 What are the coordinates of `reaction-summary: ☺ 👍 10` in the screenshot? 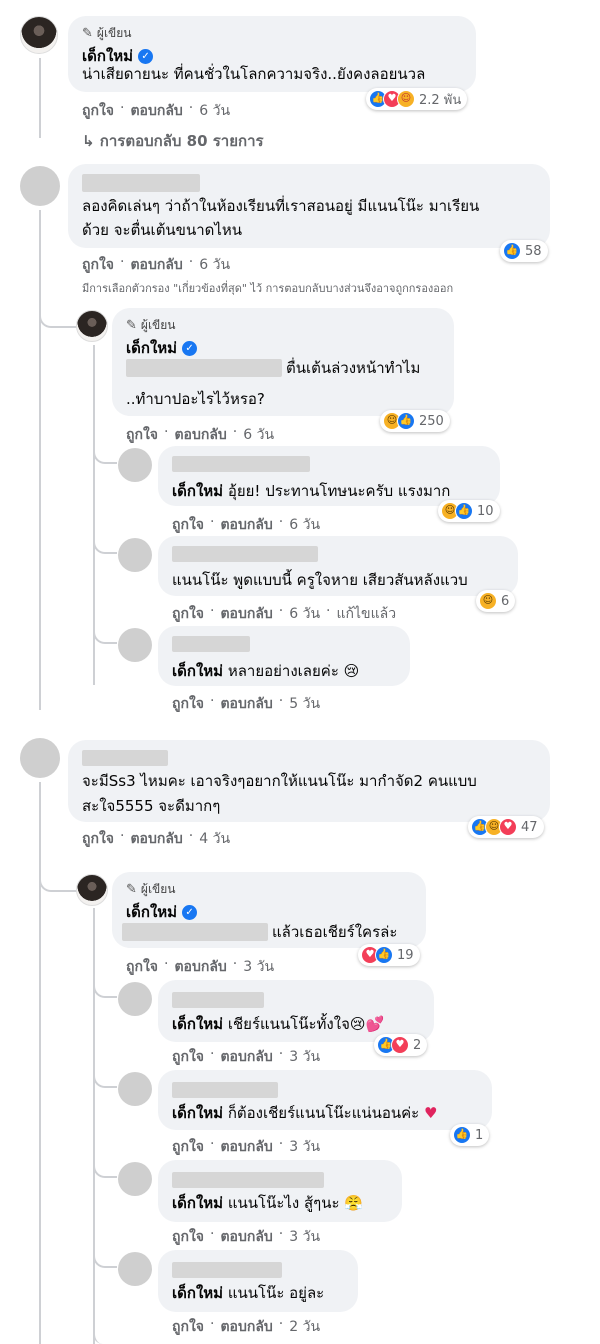 It's located at (469, 511).